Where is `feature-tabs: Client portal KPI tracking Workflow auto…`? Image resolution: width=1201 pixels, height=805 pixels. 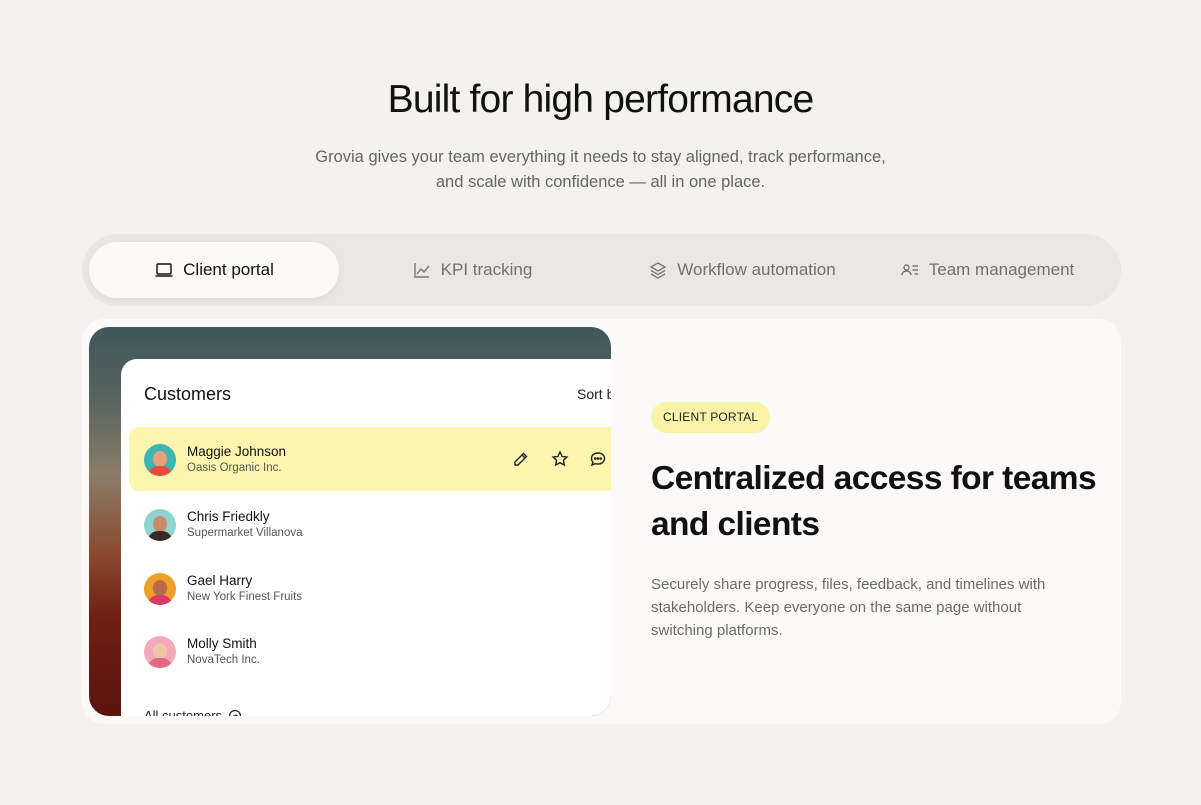
feature-tabs: Client portal KPI tracking Workflow auto… is located at coordinates (601, 270).